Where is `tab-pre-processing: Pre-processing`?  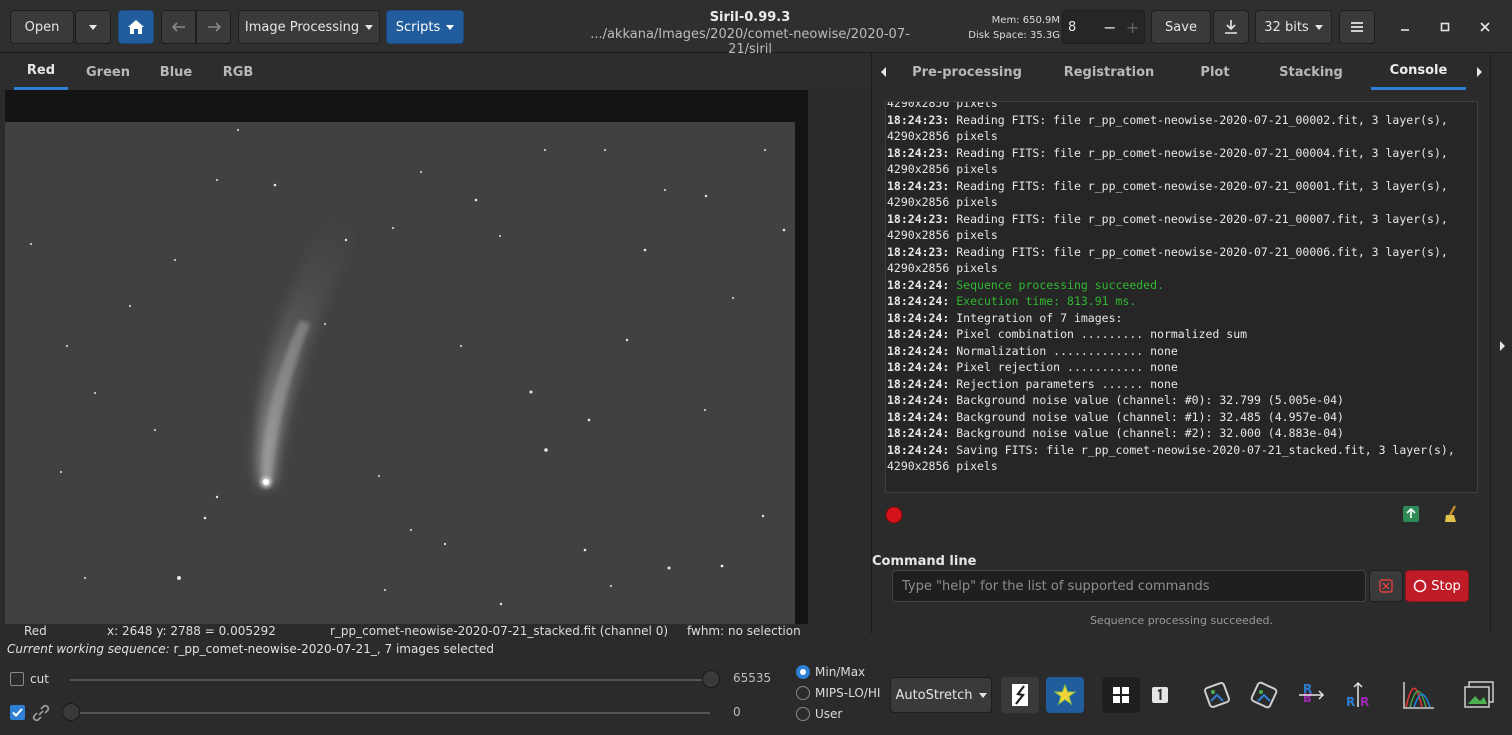
tab-pre-processing: Pre-processing is located at coordinates (967, 72).